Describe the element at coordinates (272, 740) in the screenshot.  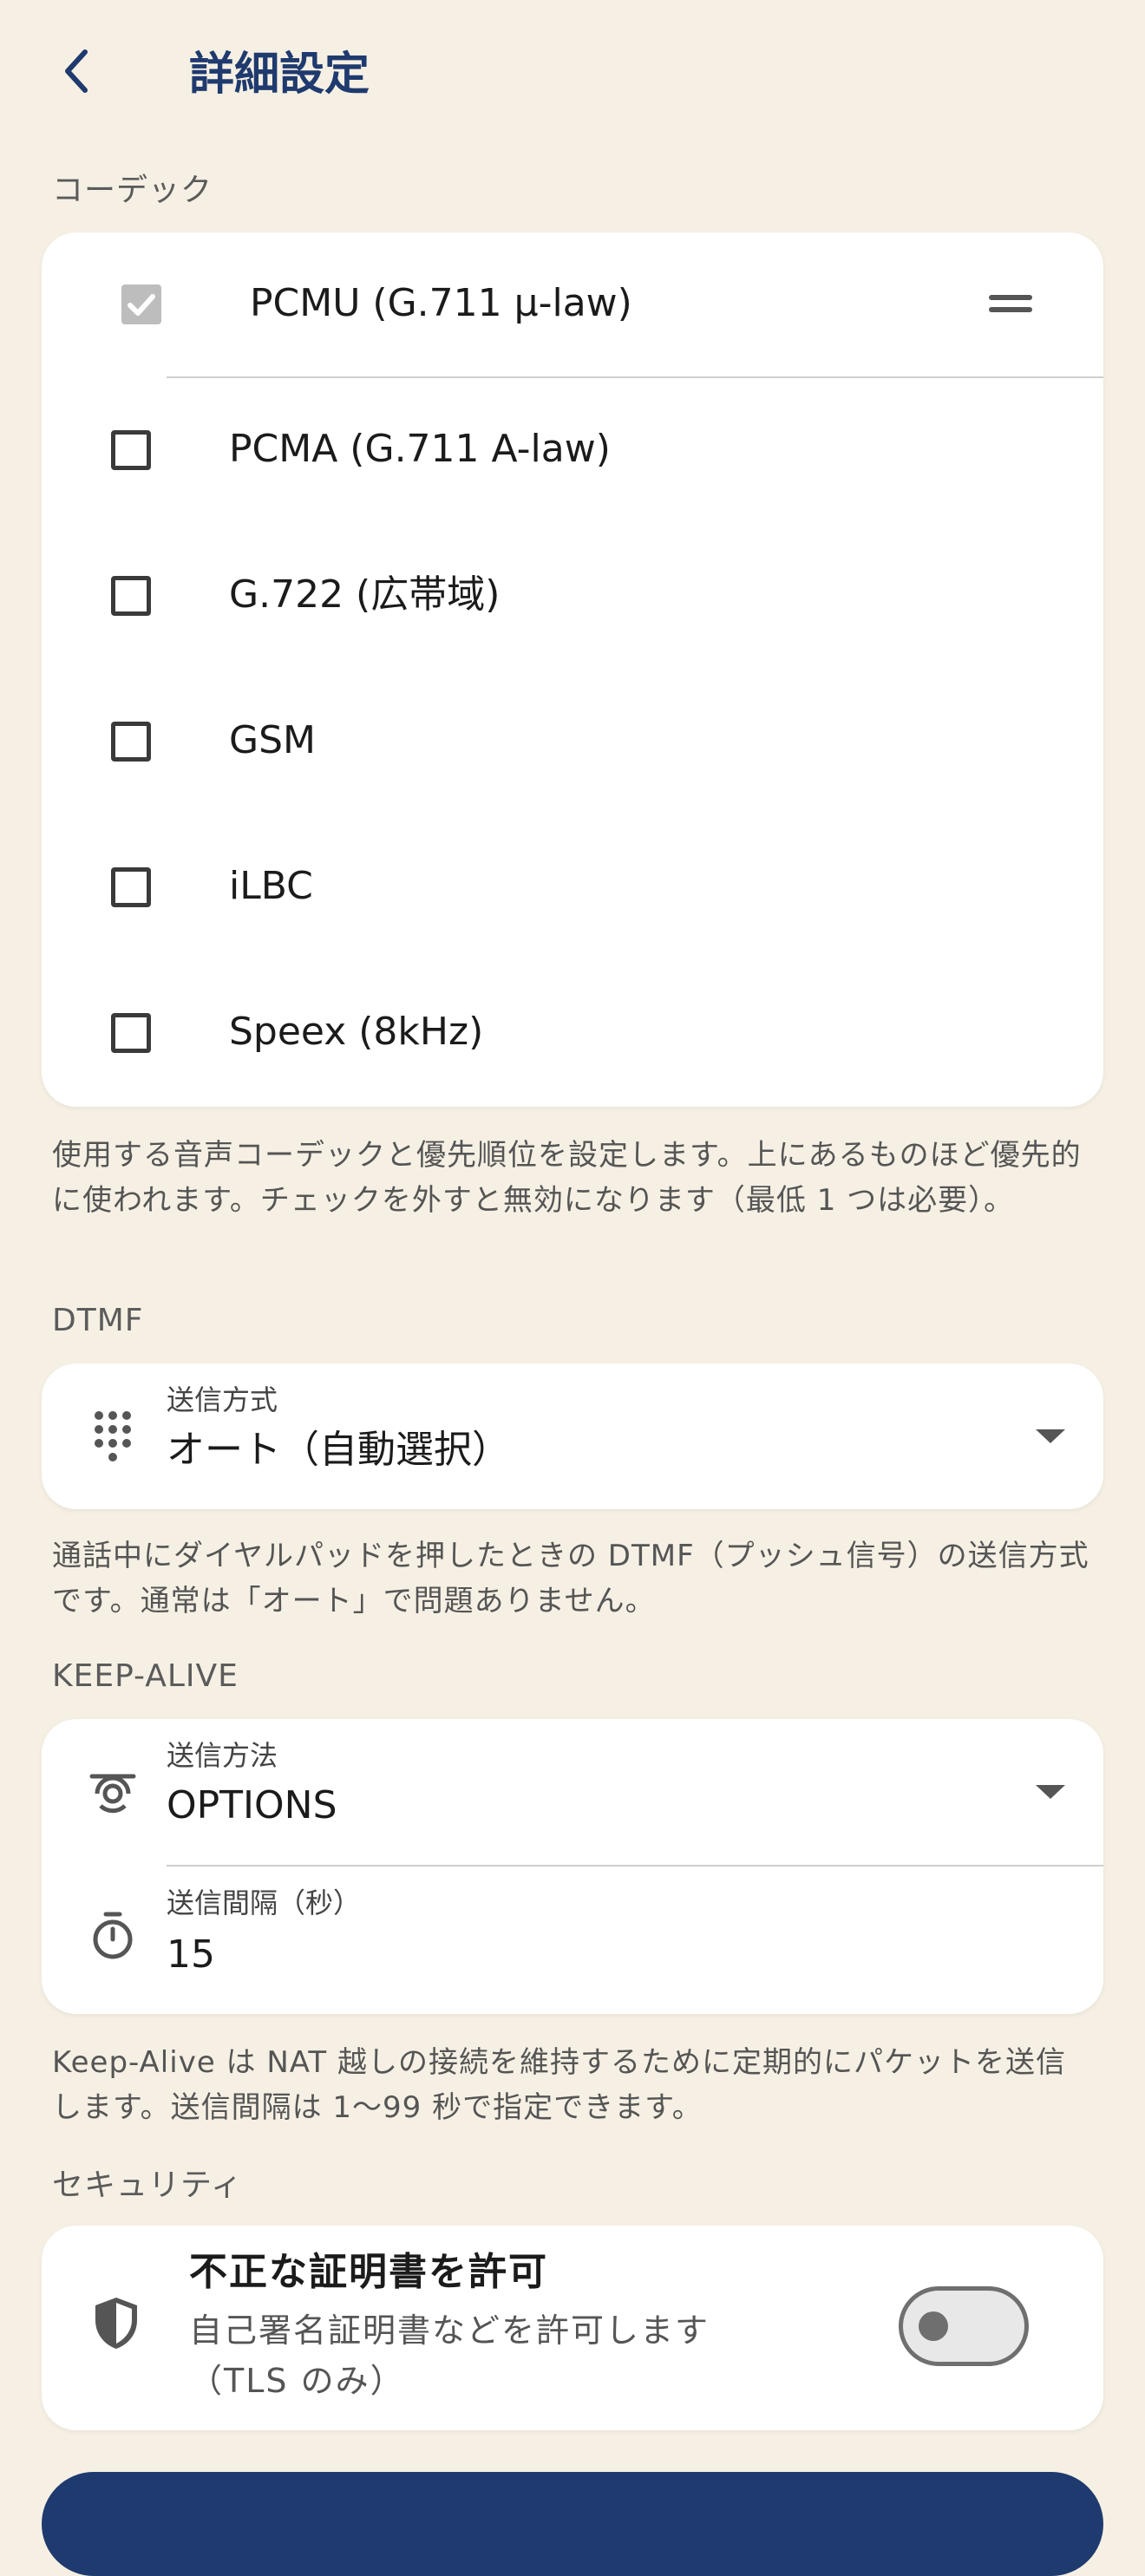
I see `codec-item-label: GSM` at that location.